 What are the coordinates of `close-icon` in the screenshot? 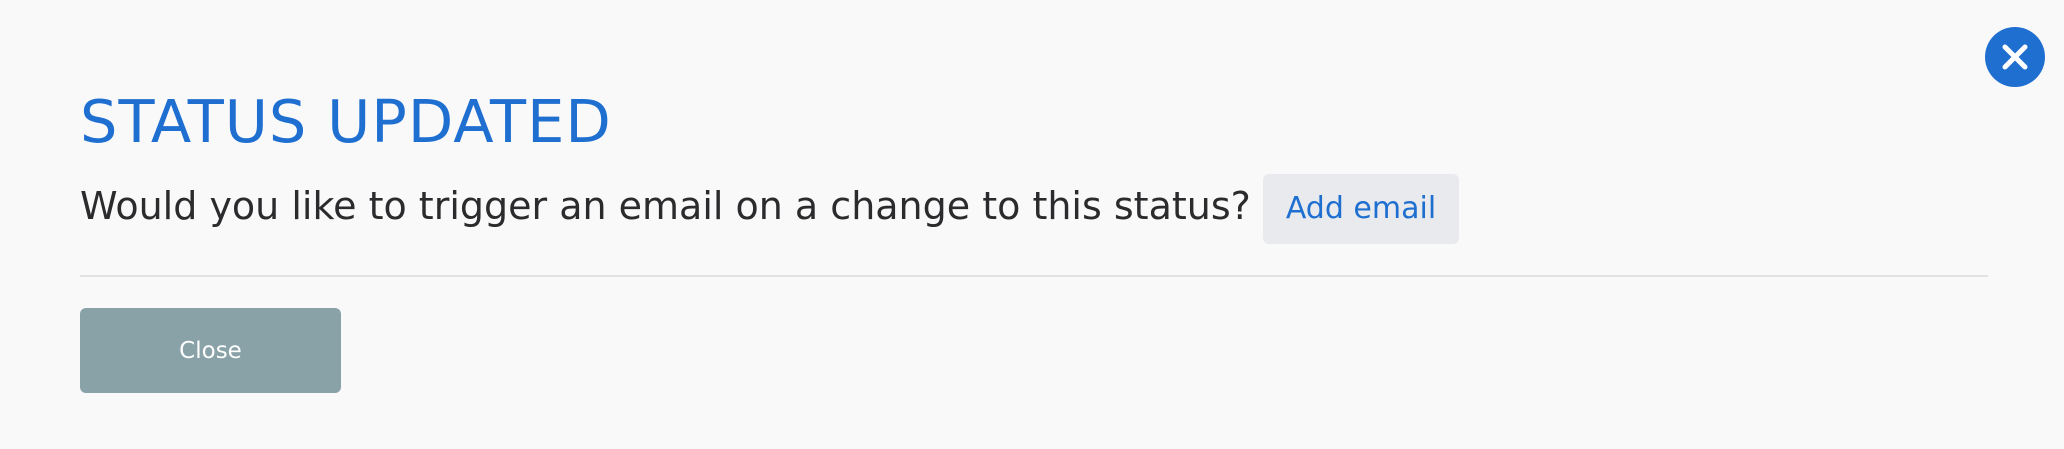 It's located at (2015, 57).